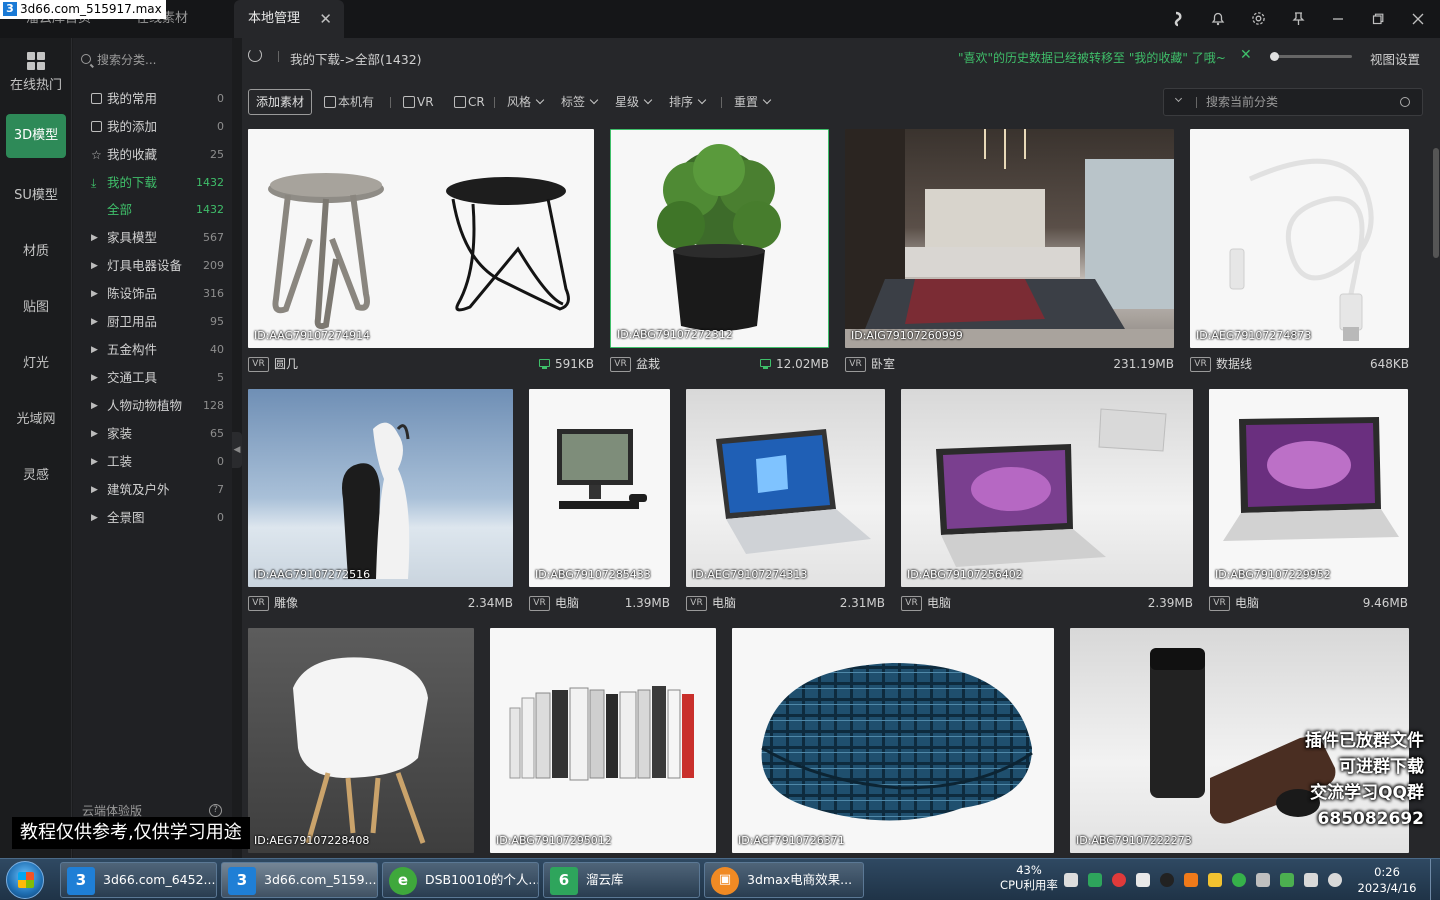 The image size is (1440, 900). What do you see at coordinates (599, 488) in the screenshot?
I see `asset-thumbnail: ID:ABG79107285433` at bounding box center [599, 488].